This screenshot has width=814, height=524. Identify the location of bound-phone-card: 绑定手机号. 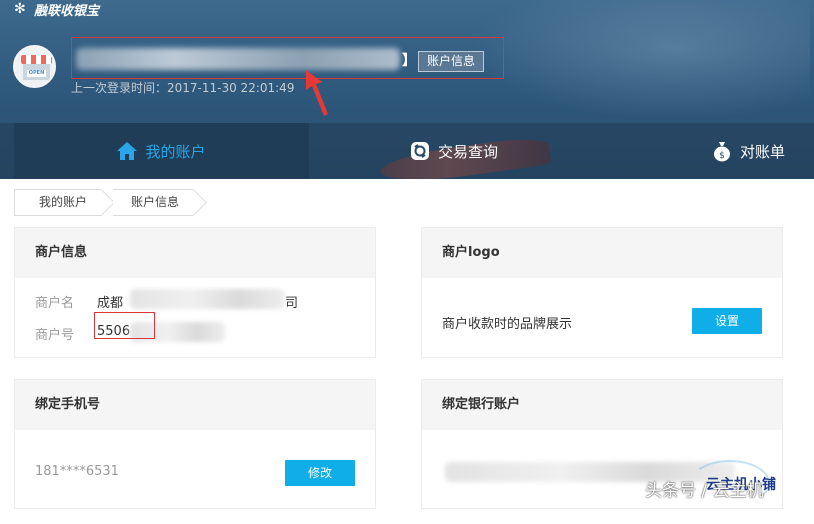
(195, 444).